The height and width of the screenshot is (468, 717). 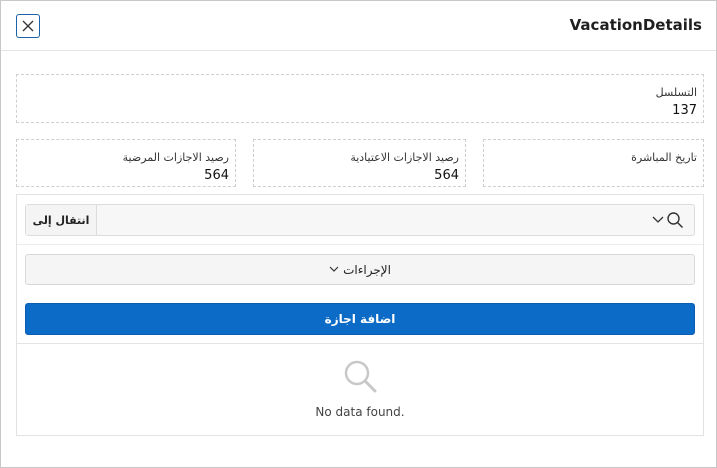 I want to click on go-button: انتقال إلى, so click(x=61, y=220).